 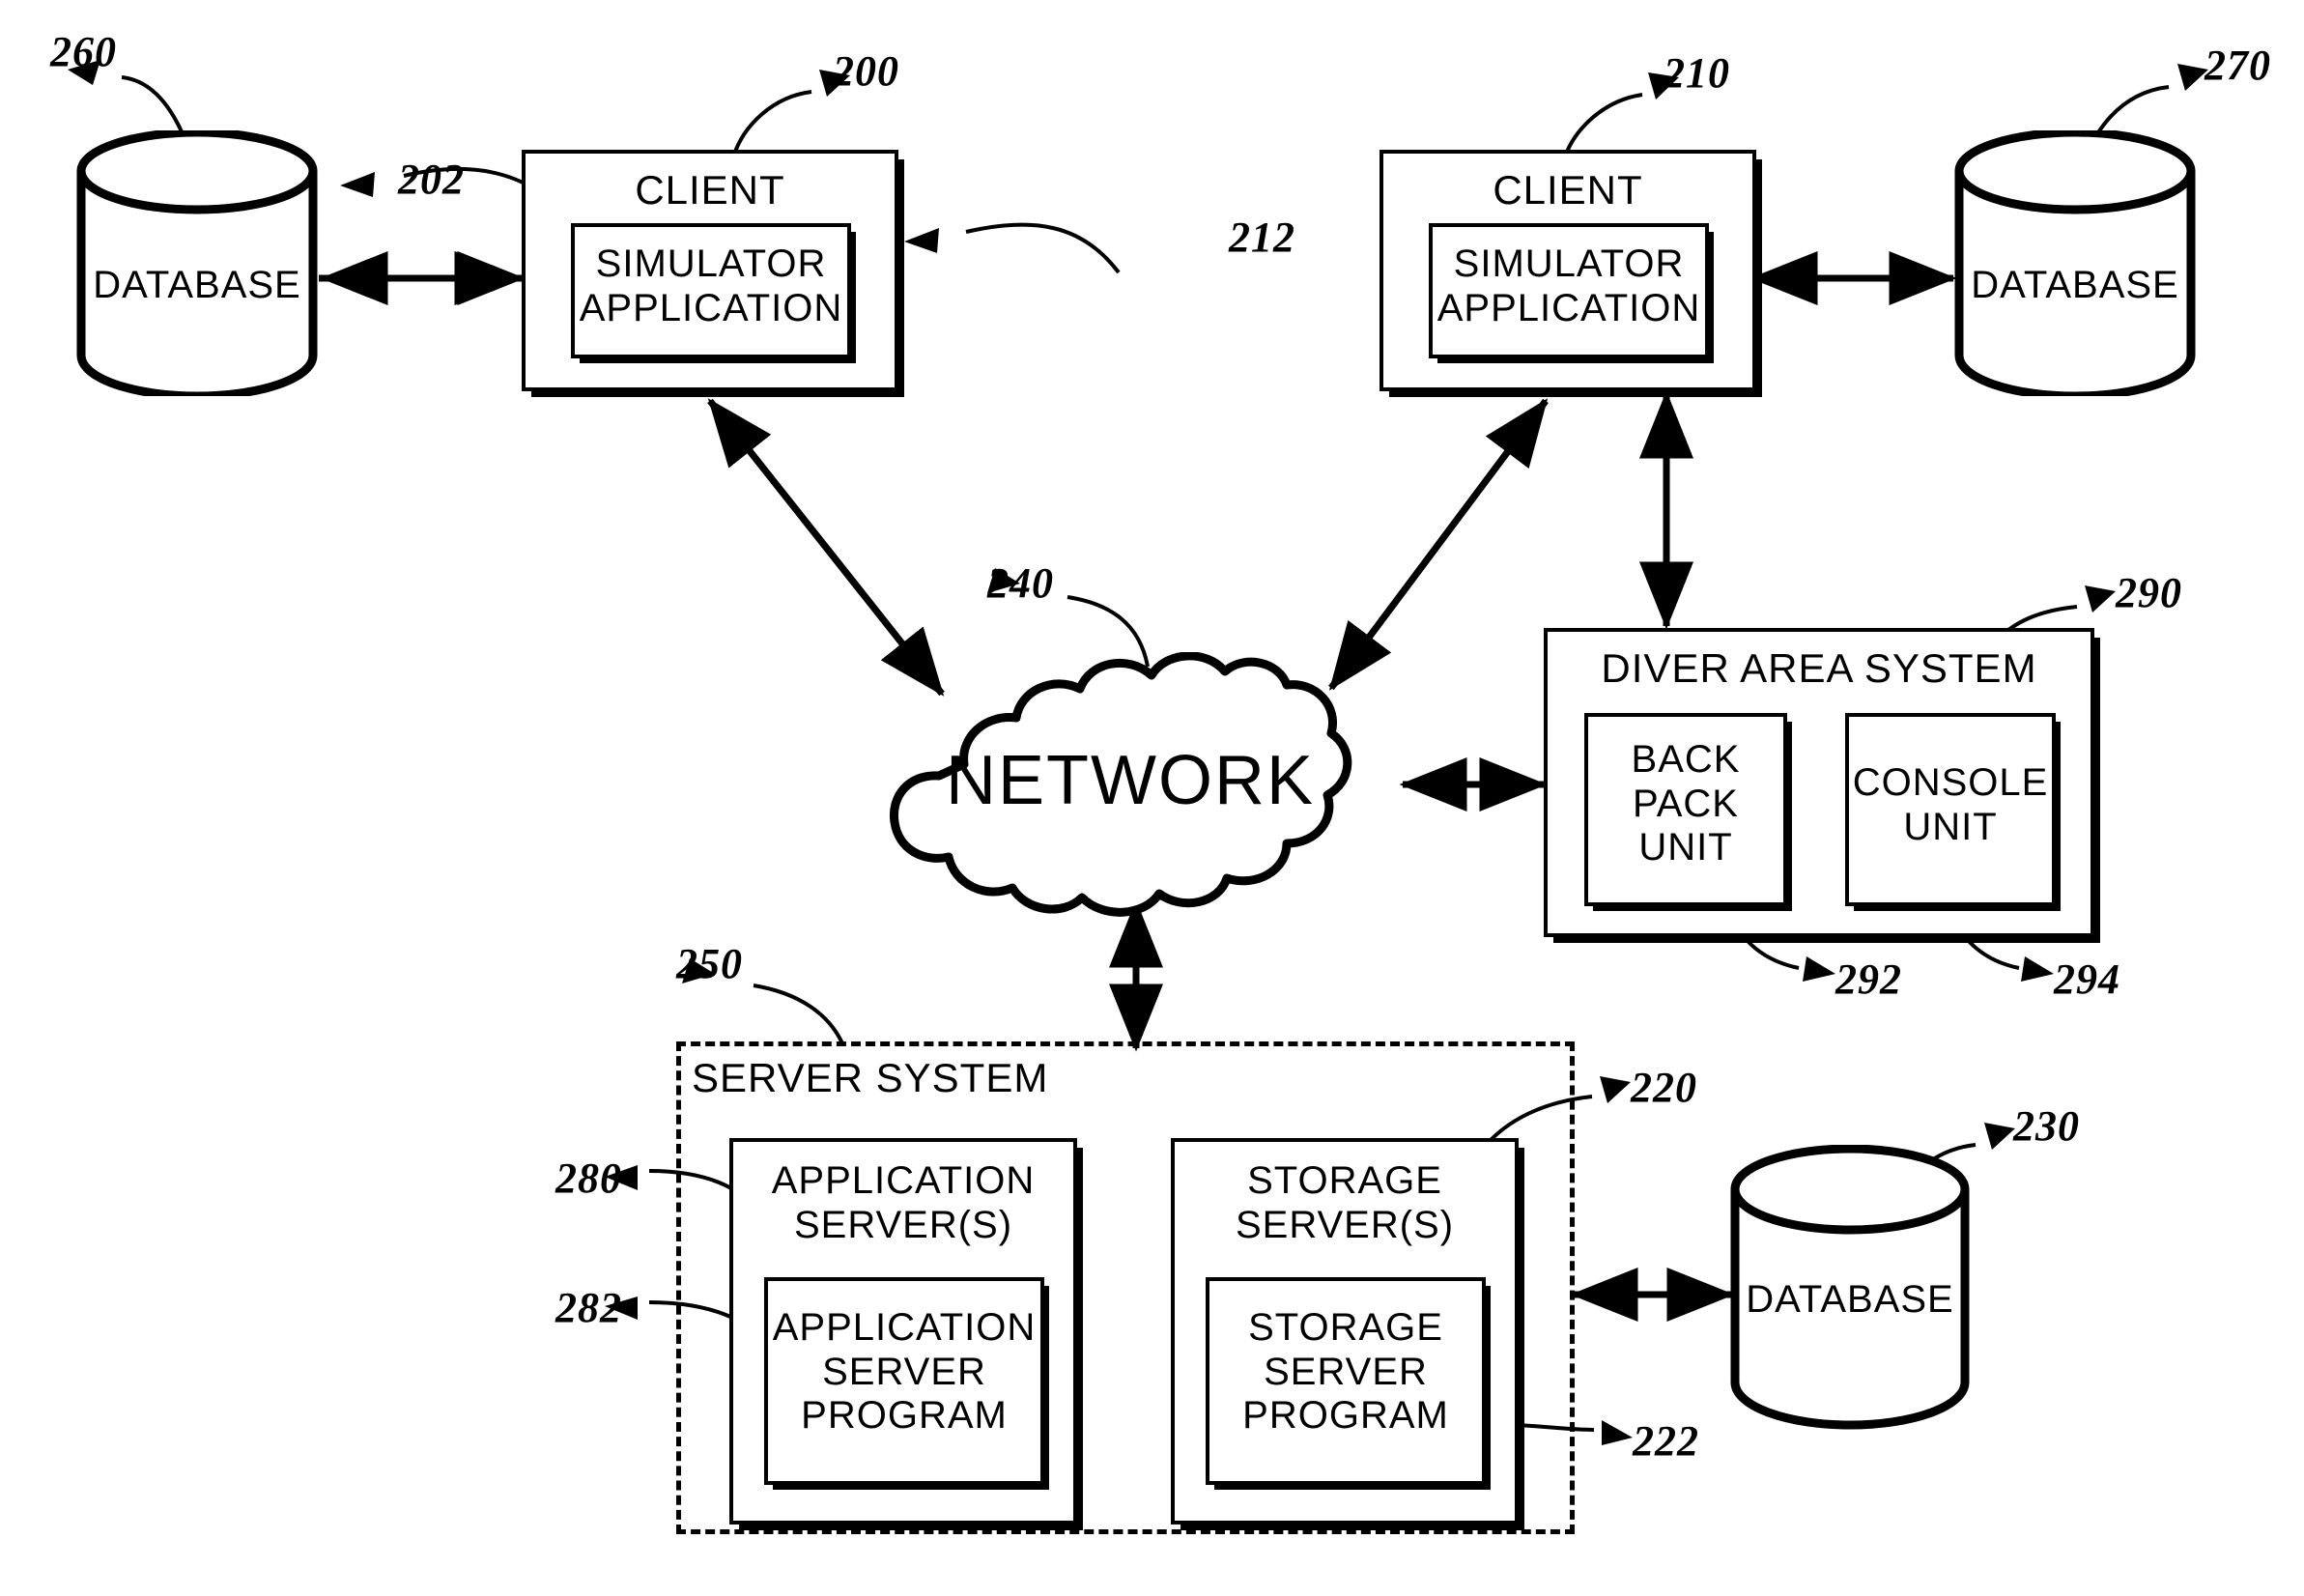 What do you see at coordinates (1262, 238) in the screenshot?
I see `refnum-212: 212` at bounding box center [1262, 238].